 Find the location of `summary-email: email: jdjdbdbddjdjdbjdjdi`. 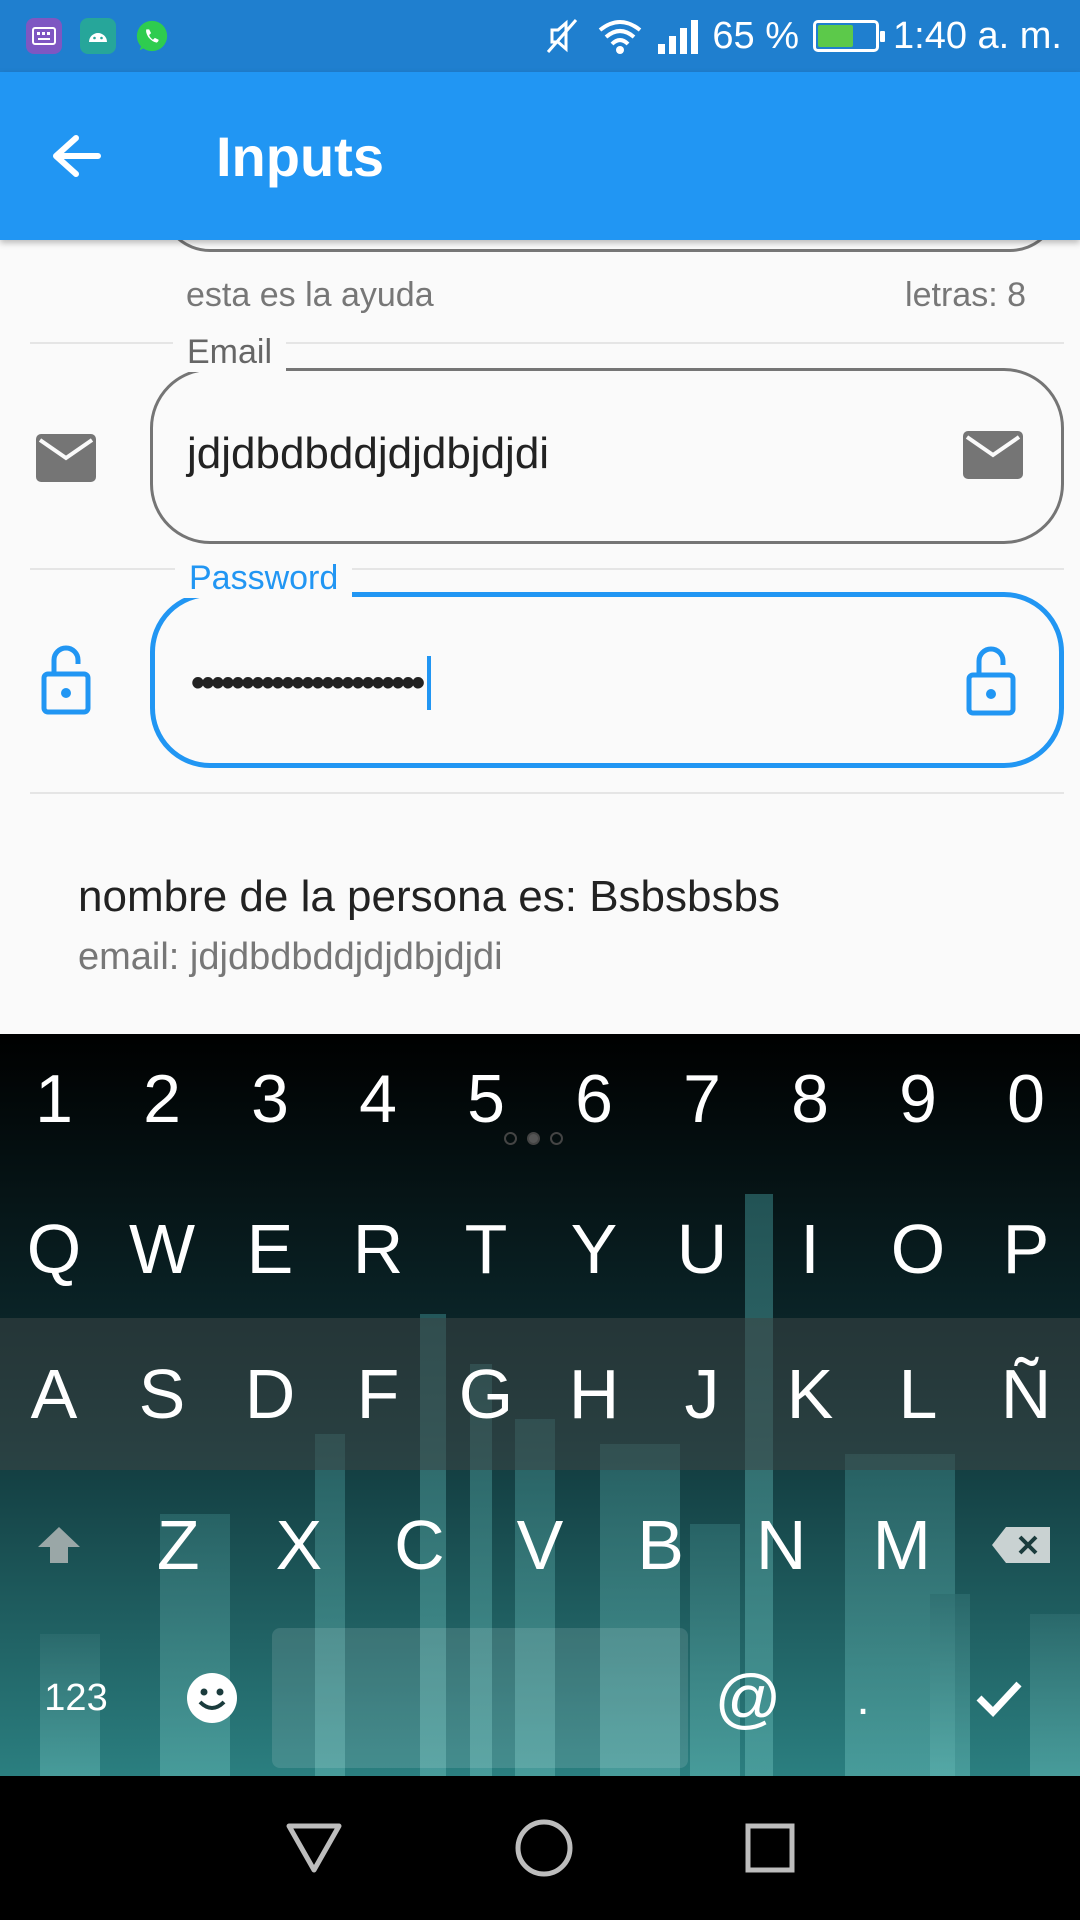

summary-email: email: jdjdbdbddjdjdbjdjdi is located at coordinates (290, 957).